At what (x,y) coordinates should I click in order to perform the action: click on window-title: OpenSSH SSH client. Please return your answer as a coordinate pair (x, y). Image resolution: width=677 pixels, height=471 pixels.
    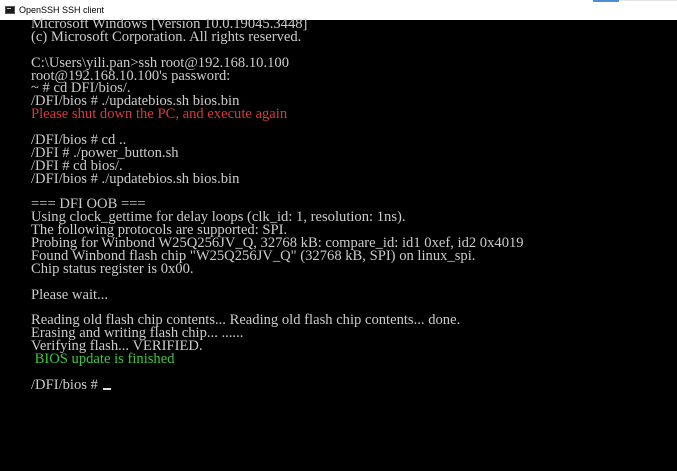
    Looking at the image, I should click on (62, 10).